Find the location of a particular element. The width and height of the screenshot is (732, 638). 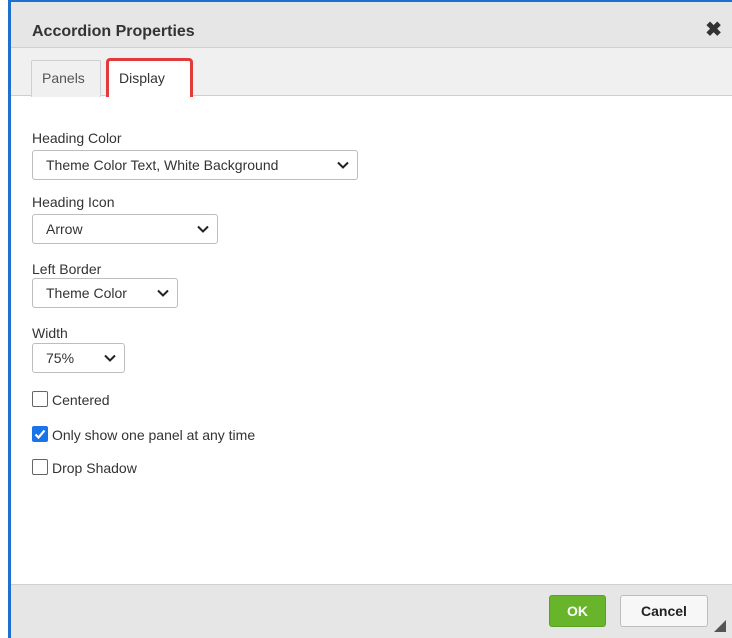

ok-button: OK is located at coordinates (577, 611).